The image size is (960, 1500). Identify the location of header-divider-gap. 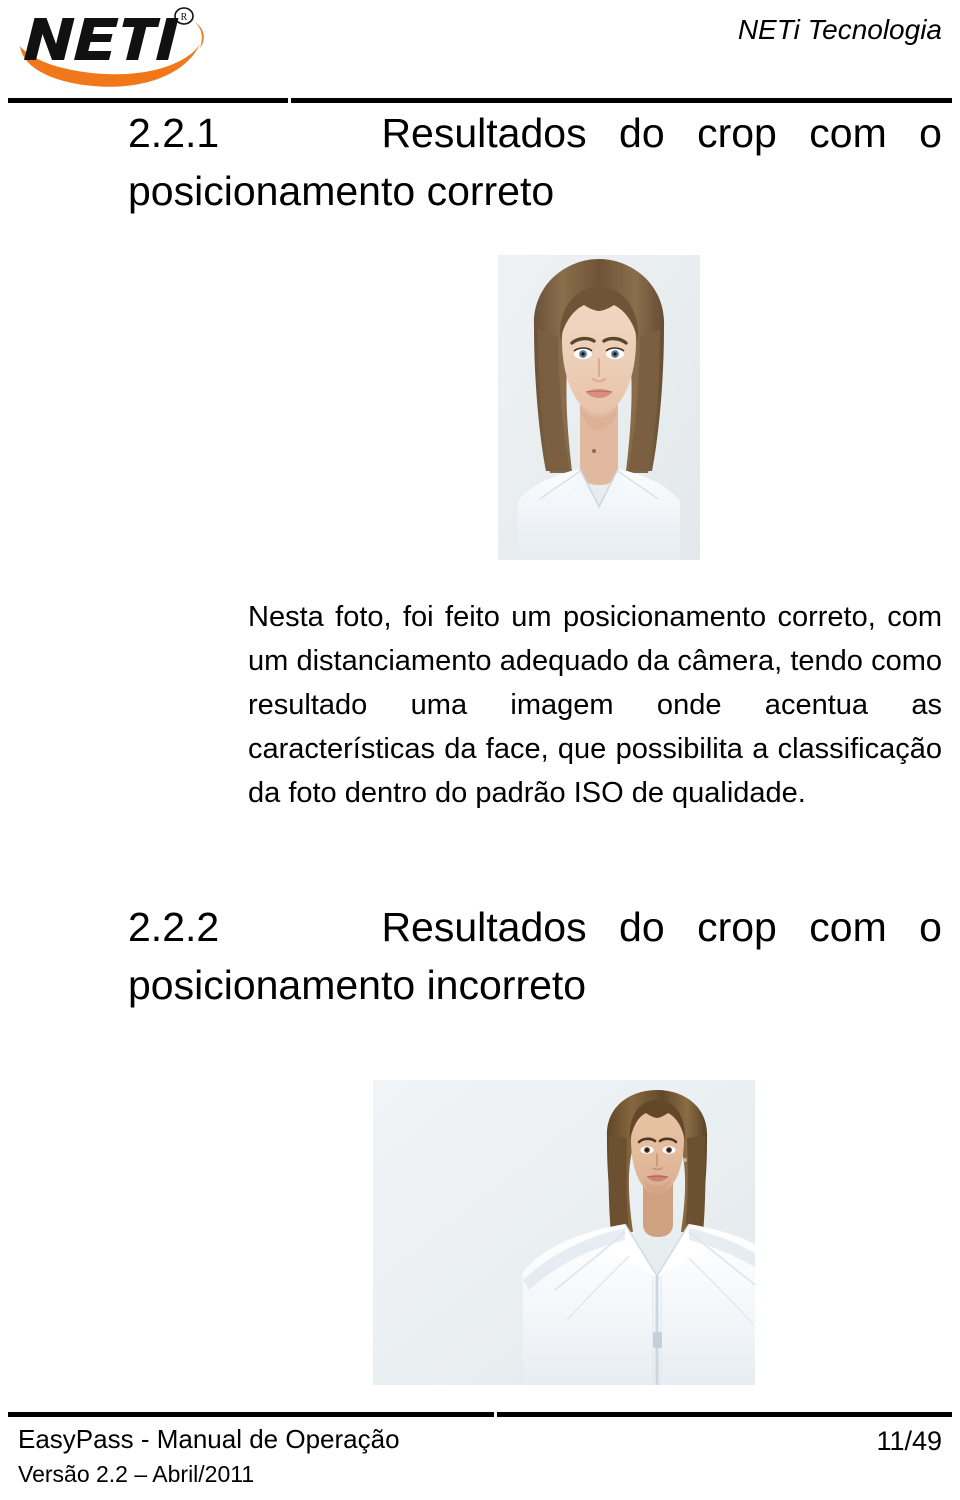
(289, 100).